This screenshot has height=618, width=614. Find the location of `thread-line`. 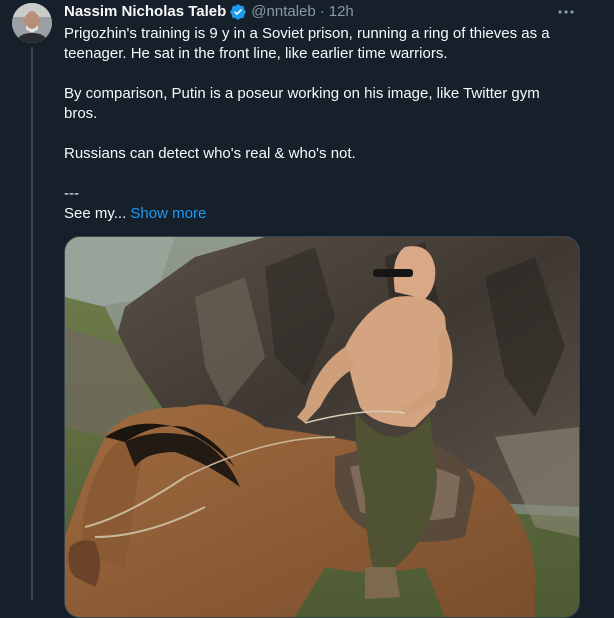

thread-line is located at coordinates (32, 323).